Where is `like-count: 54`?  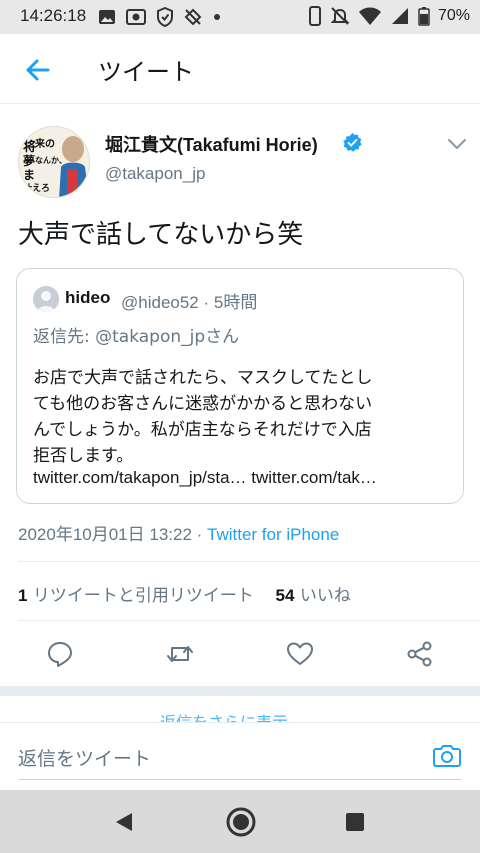 like-count: 54 is located at coordinates (285, 595).